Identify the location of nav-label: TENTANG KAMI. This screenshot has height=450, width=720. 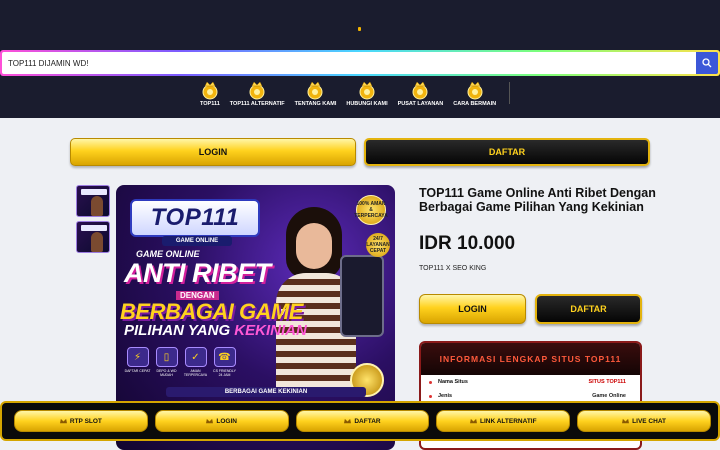
(315, 104).